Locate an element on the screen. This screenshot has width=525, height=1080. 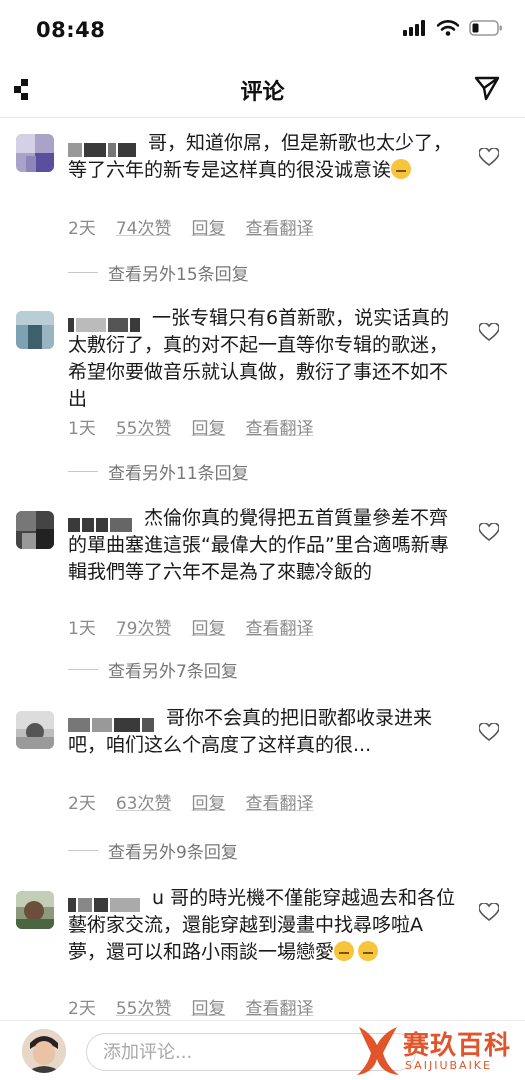
nav-bar: 评论 is located at coordinates (262, 90).